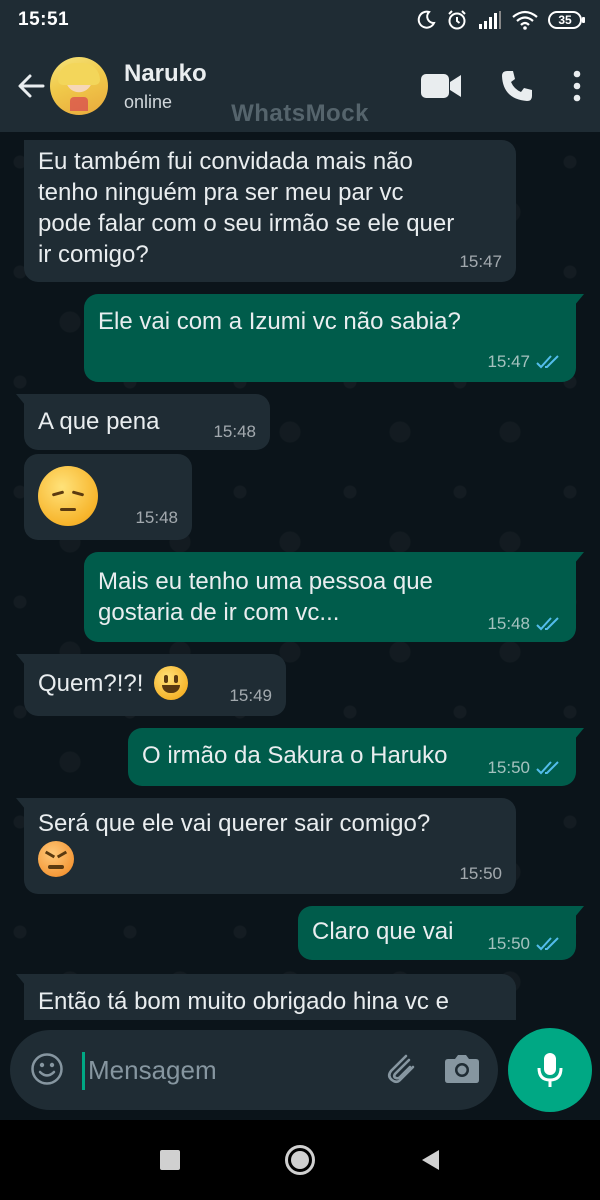  Describe the element at coordinates (151, 685) in the screenshot. I see `message-incoming: Quem?!?! 15:49` at that location.